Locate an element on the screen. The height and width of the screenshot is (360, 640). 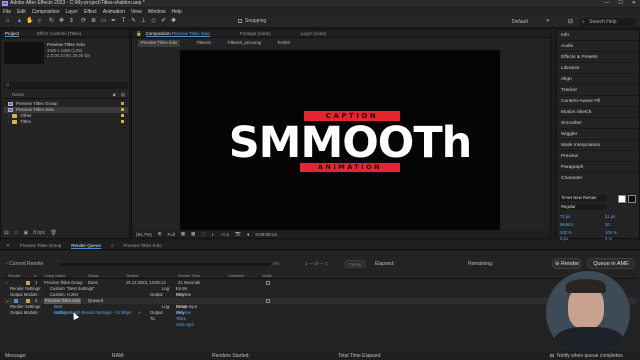
panel-paragraph: Paragraph is located at coordinates (598, 167).